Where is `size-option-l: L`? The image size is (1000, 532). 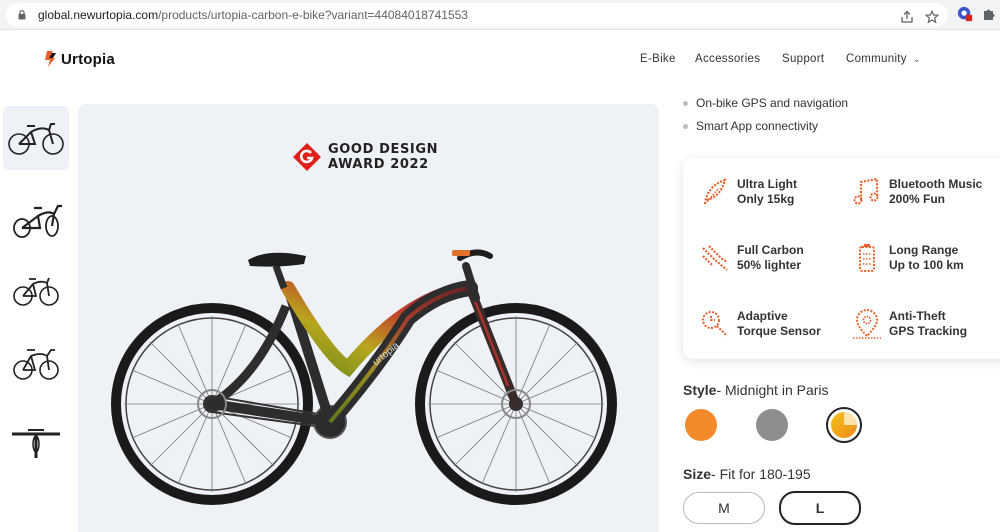 size-option-l: L is located at coordinates (820, 508).